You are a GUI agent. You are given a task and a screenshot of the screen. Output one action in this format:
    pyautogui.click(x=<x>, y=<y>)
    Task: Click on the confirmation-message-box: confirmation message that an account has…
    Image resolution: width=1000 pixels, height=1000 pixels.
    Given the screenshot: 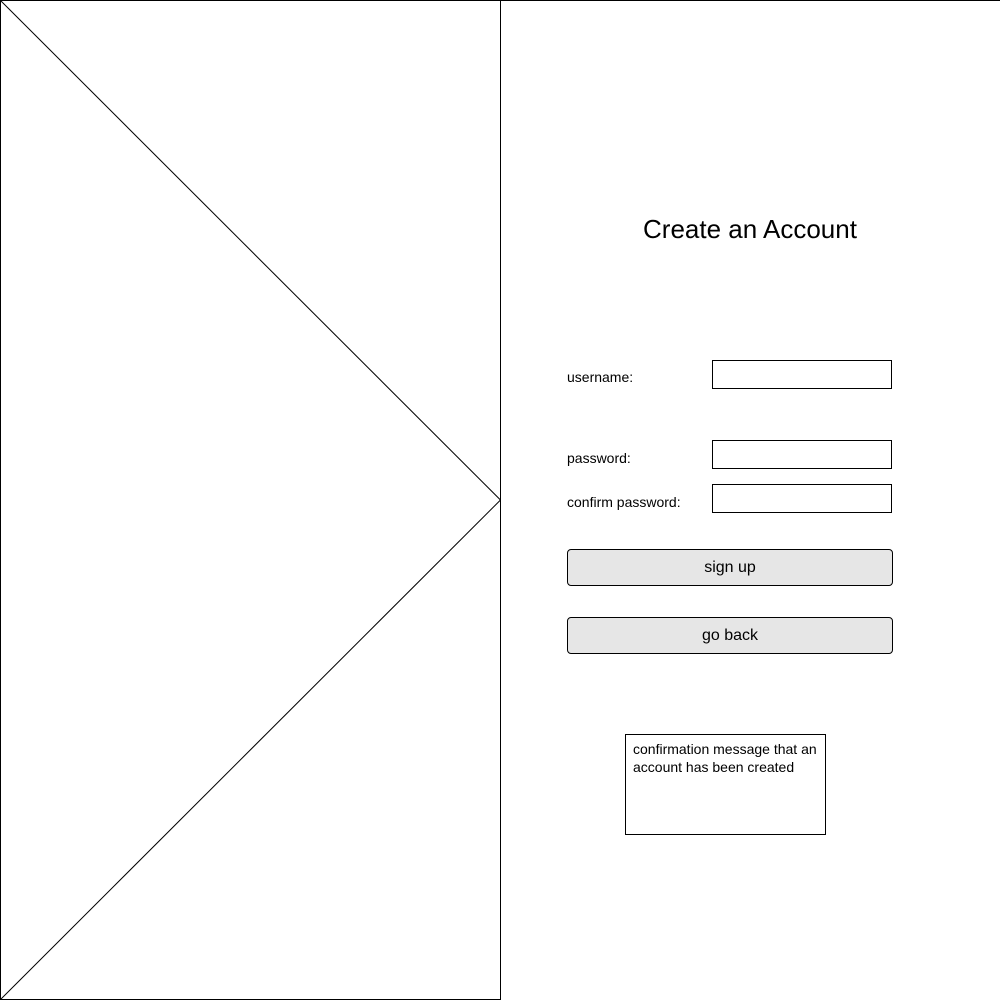 What is the action you would take?
    pyautogui.click(x=725, y=784)
    